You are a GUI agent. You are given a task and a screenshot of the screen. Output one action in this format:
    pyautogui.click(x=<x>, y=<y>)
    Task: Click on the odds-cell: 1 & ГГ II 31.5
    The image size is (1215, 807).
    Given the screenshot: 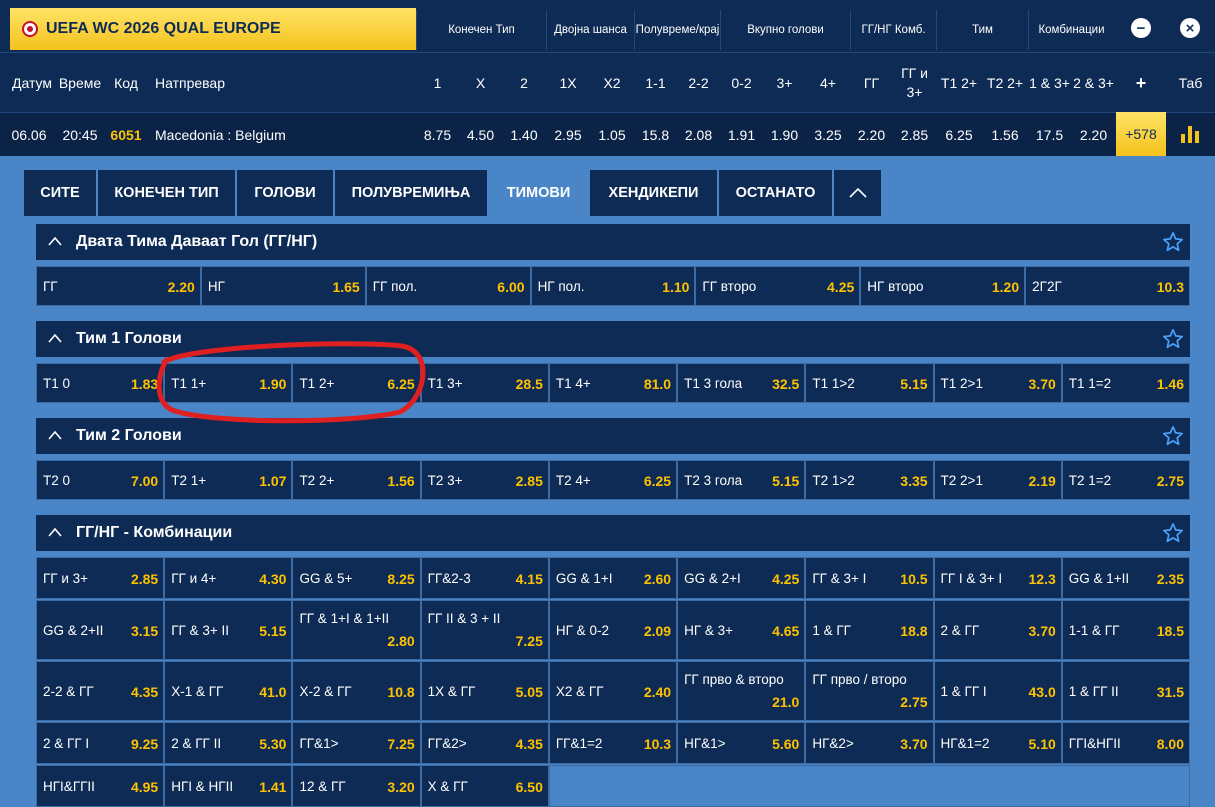 What is the action you would take?
    pyautogui.click(x=1125, y=691)
    